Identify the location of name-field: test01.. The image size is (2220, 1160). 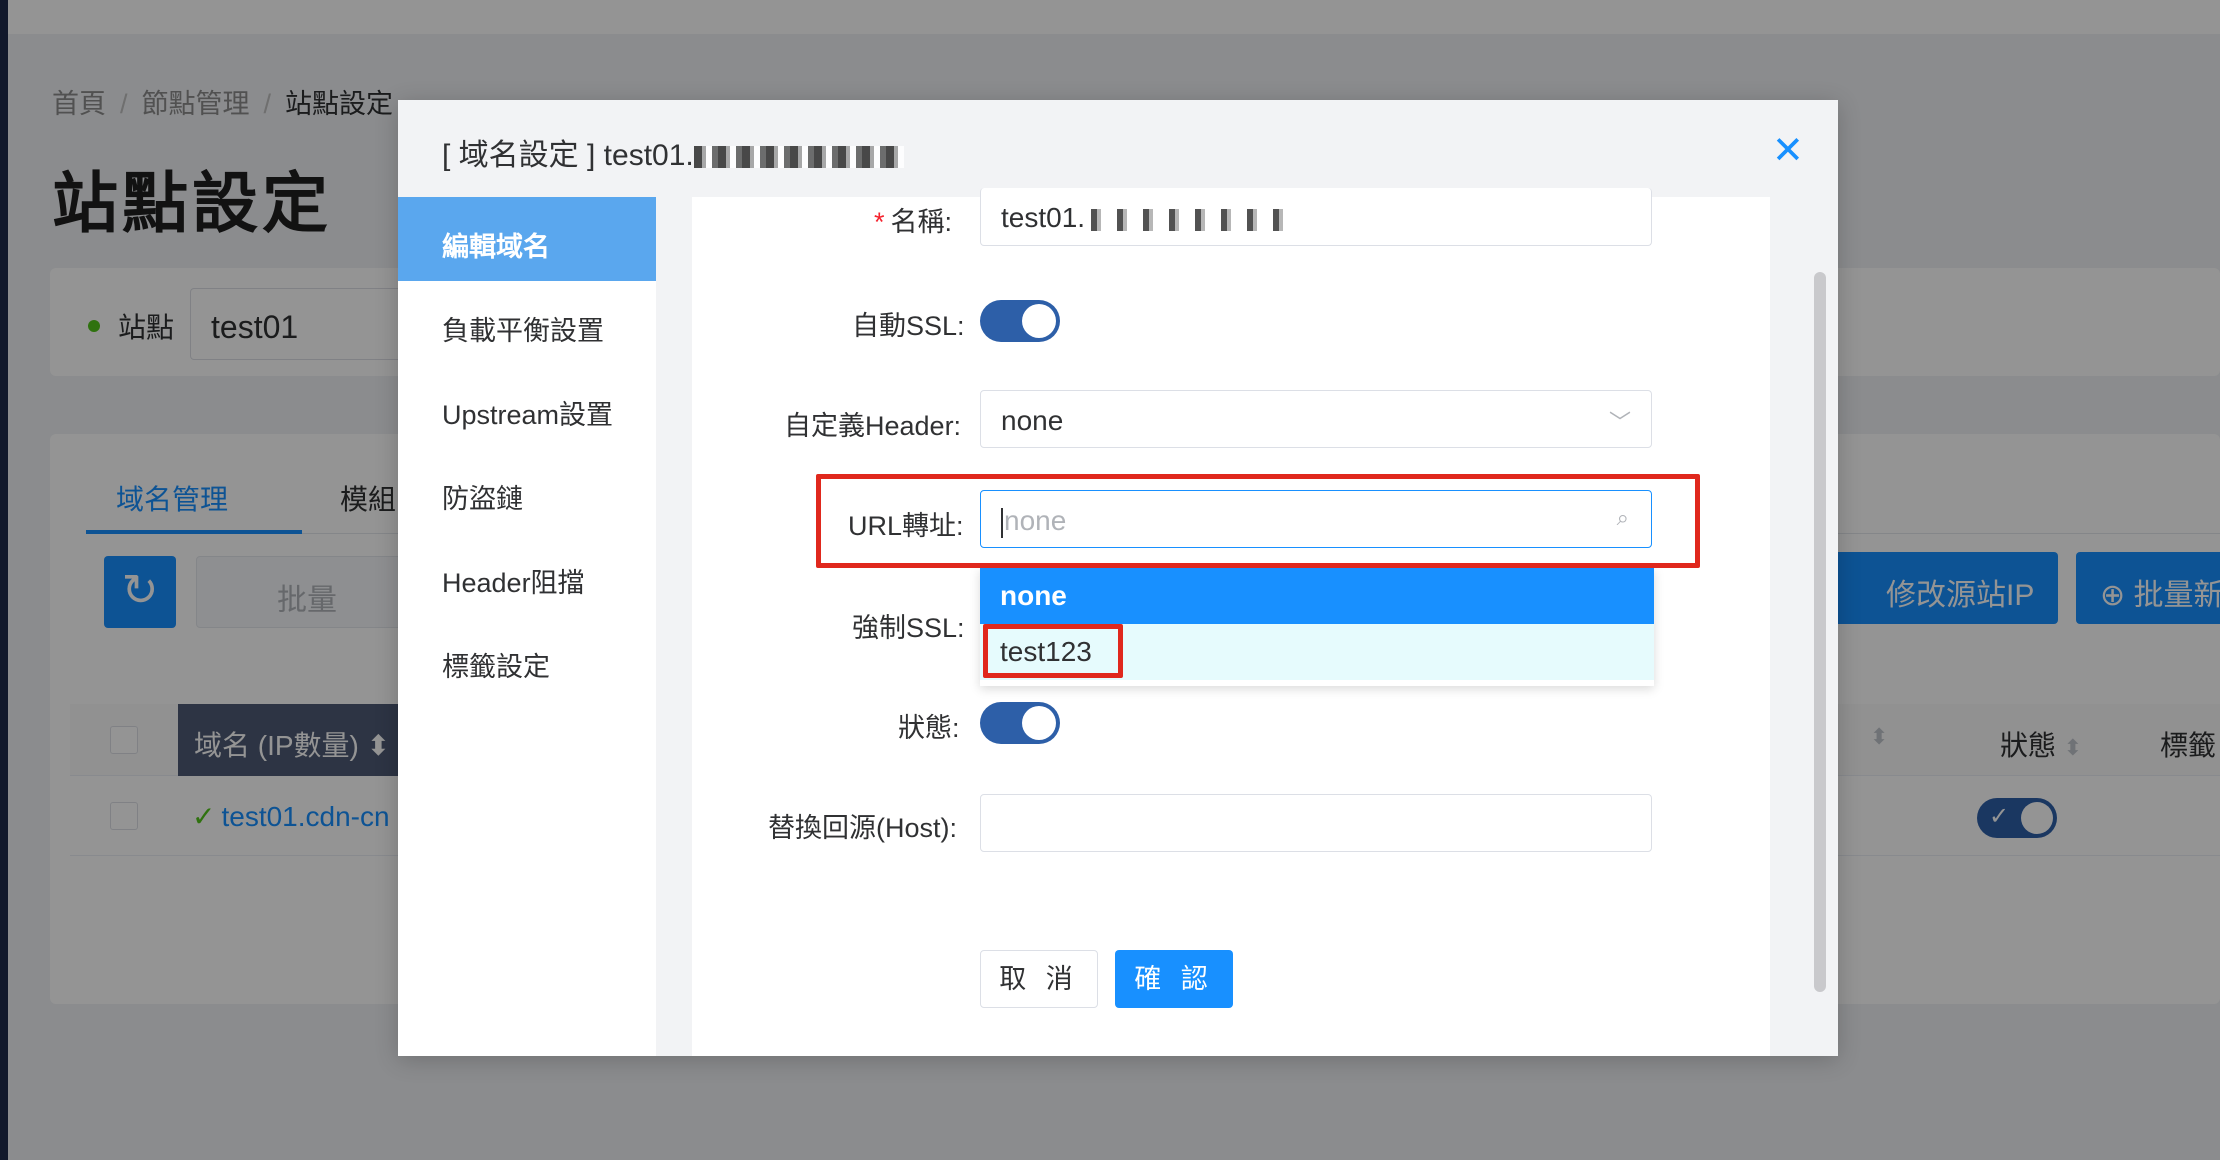
(1316, 217).